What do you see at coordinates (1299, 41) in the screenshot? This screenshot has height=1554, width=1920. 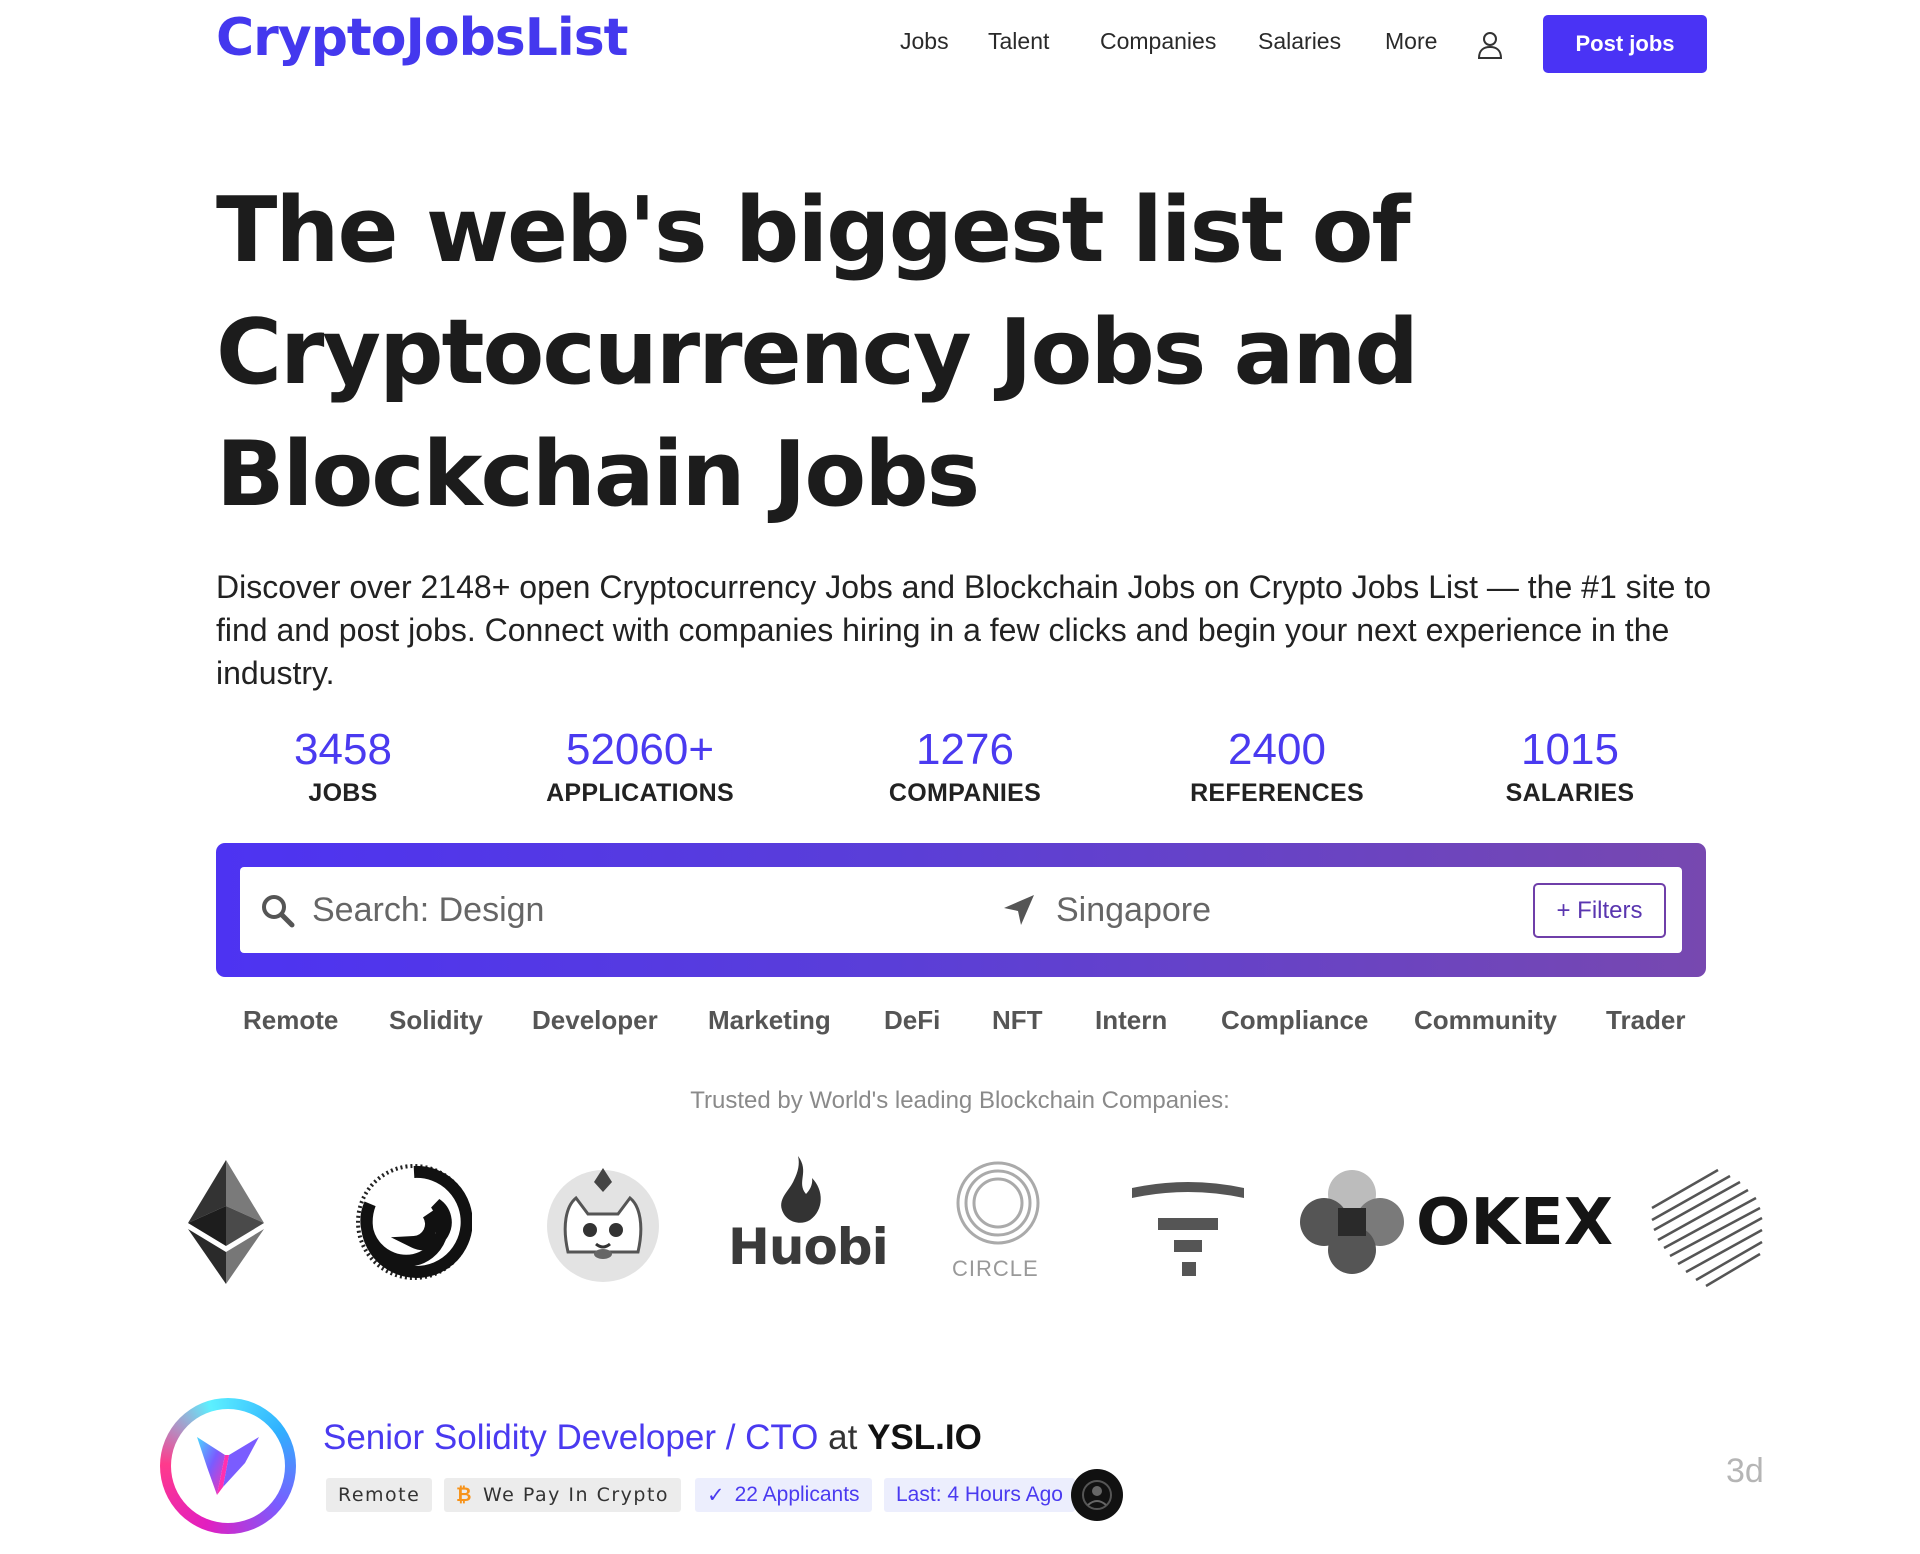 I see `nav-salaries: Salaries` at bounding box center [1299, 41].